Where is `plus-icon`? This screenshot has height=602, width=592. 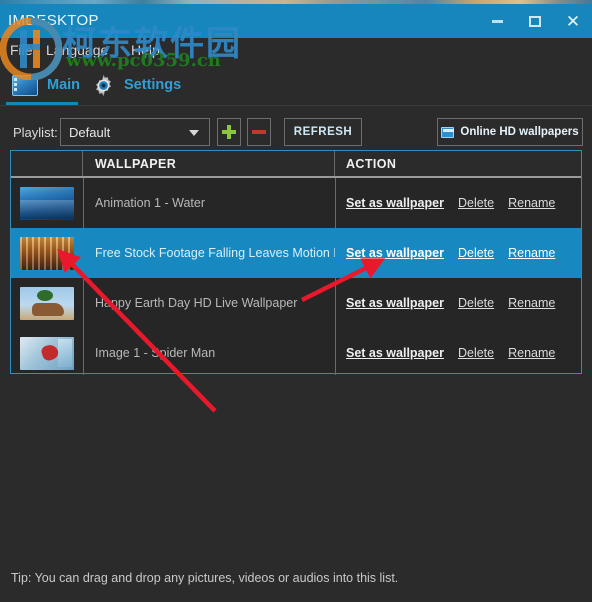 plus-icon is located at coordinates (229, 132).